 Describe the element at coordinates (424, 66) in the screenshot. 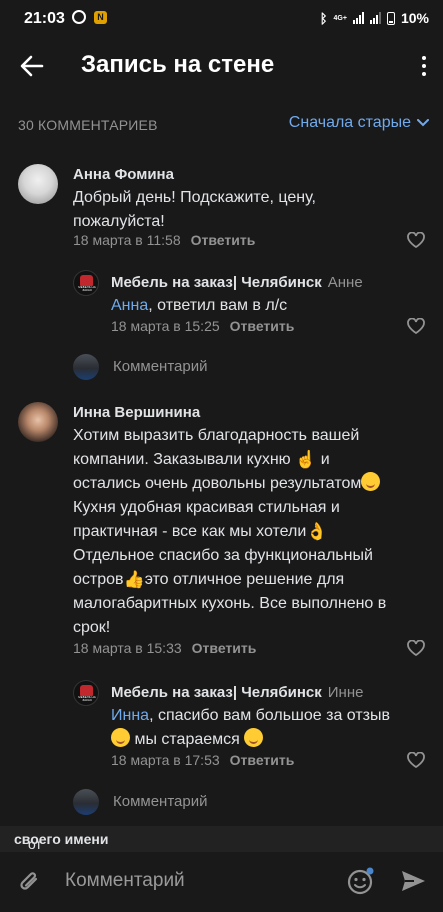

I see `more-menu-icon` at that location.